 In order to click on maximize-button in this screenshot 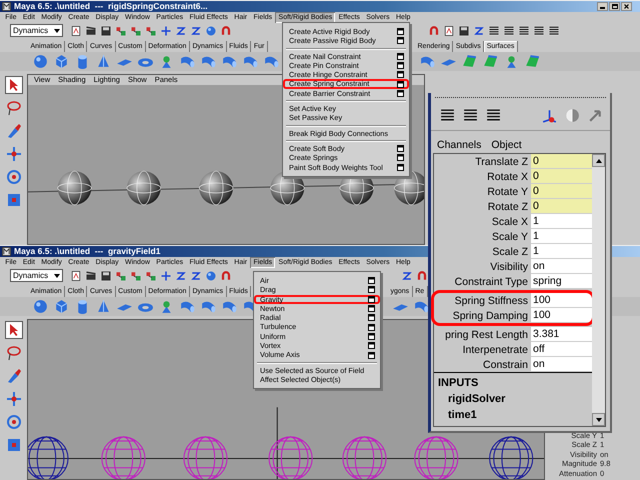, I will do `click(614, 6)`.